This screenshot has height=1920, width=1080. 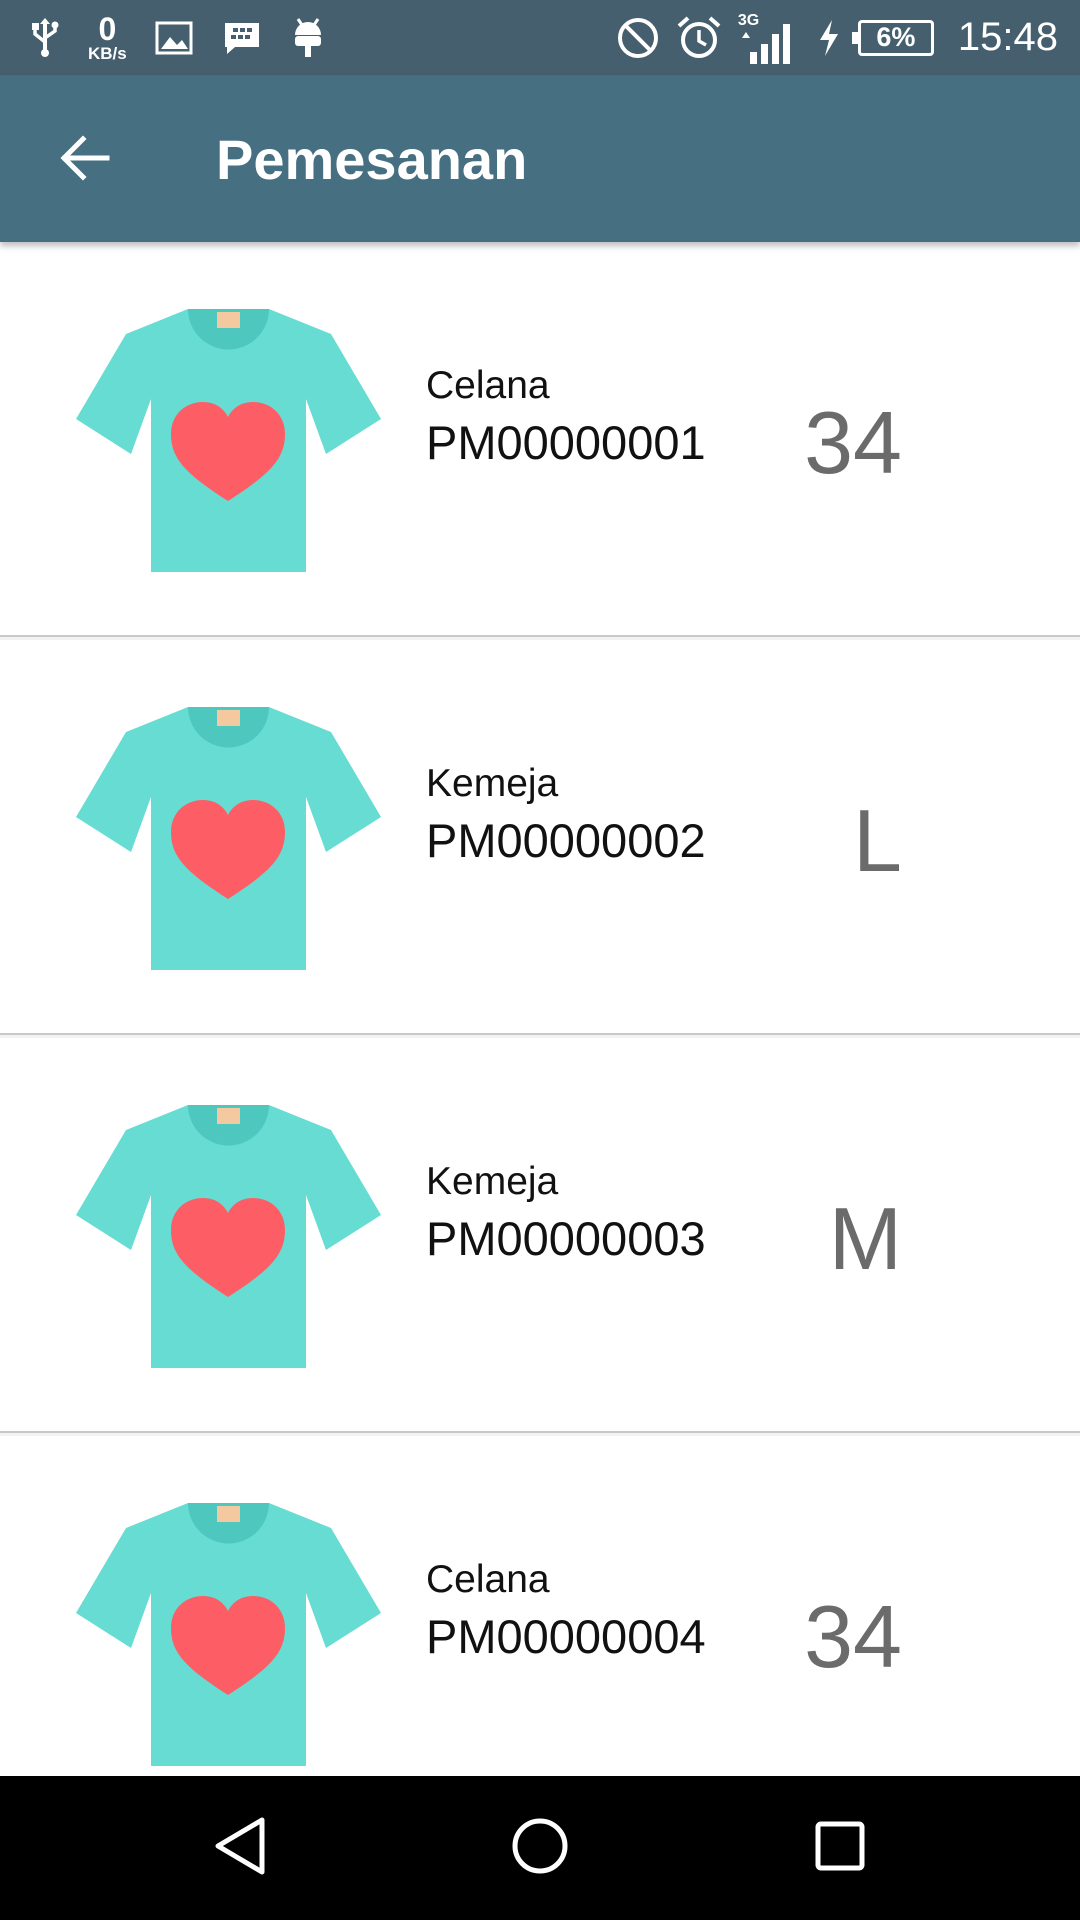 What do you see at coordinates (566, 1238) in the screenshot?
I see `order-code: PM00000003` at bounding box center [566, 1238].